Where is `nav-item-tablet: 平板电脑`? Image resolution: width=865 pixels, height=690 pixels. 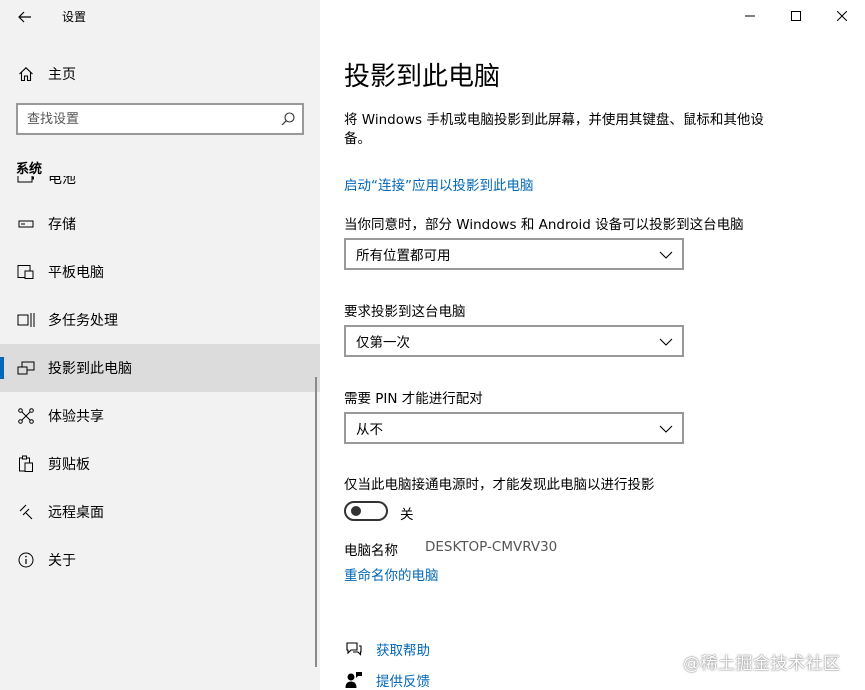
nav-item-tablet: 平板电脑 is located at coordinates (160, 272).